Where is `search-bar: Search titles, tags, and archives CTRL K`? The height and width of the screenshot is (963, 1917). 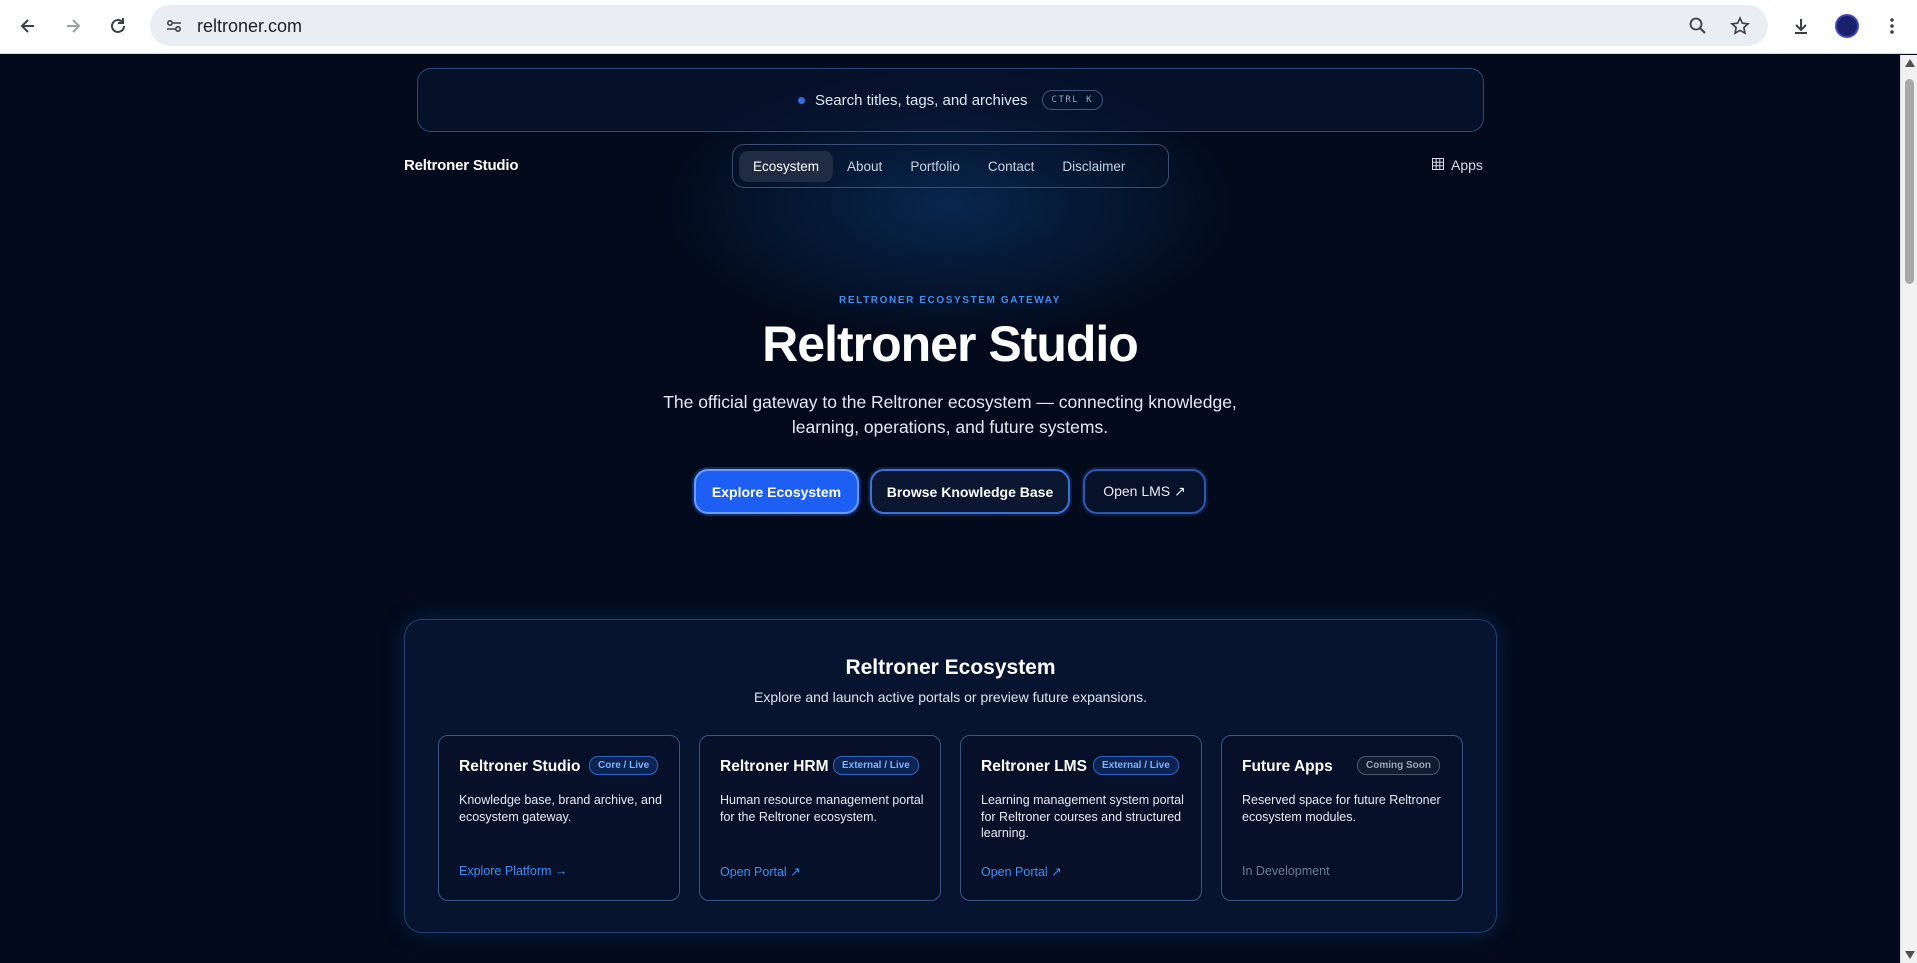
search-bar: Search titles, tags, and archives CTRL K is located at coordinates (950, 100).